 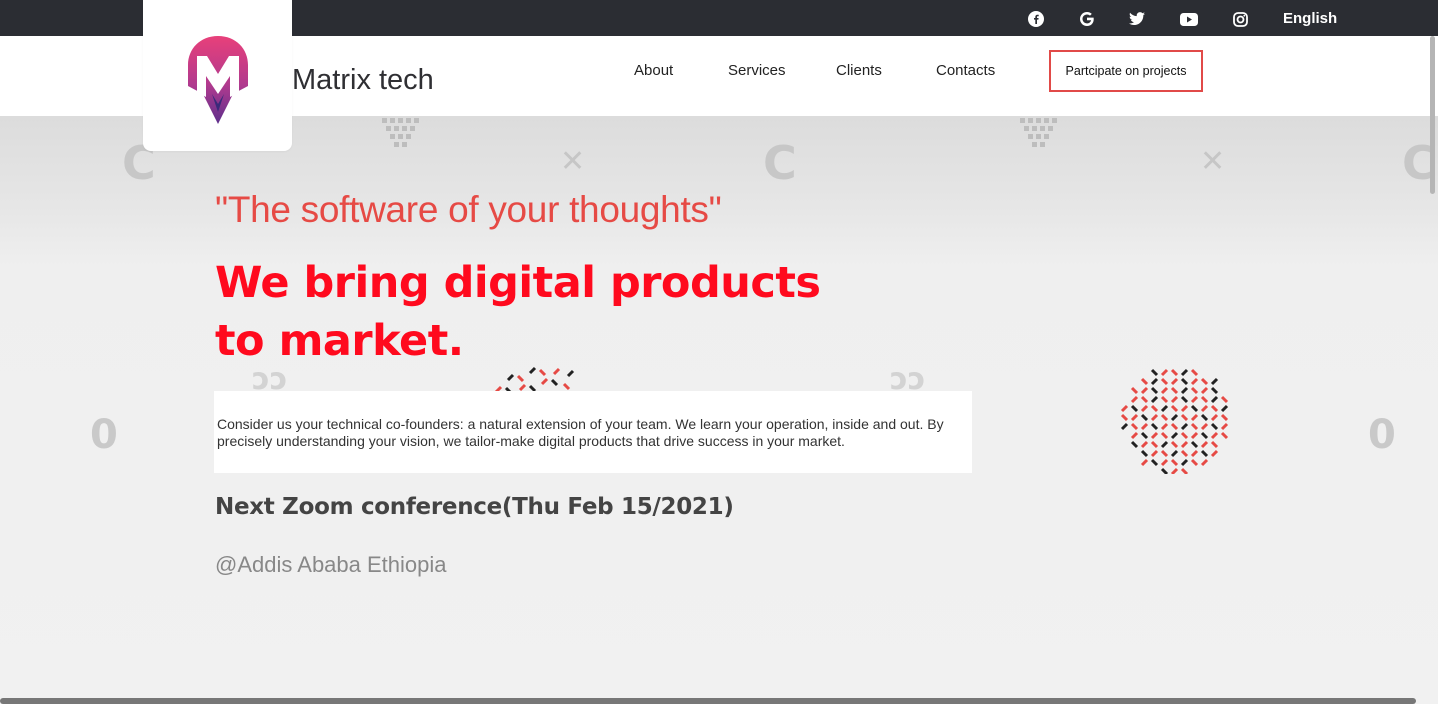 I want to click on event-announcement: Next Zoom conference(Thu Feb 15/2021), so click(x=474, y=507).